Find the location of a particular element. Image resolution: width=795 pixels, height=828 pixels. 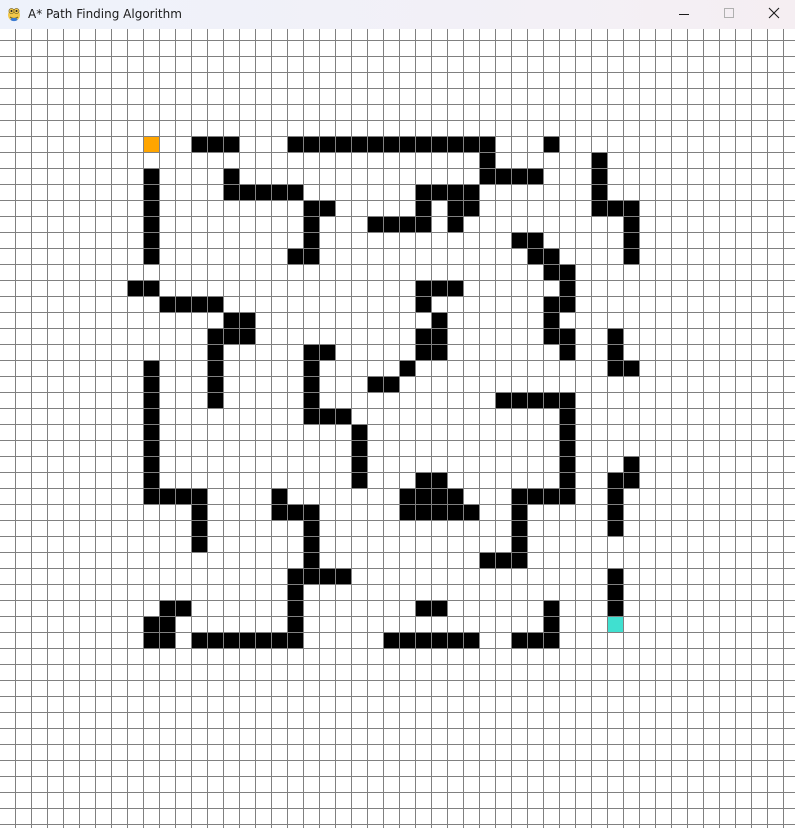

title-bar: A* Path Finding Algorithm is located at coordinates (397, 14).